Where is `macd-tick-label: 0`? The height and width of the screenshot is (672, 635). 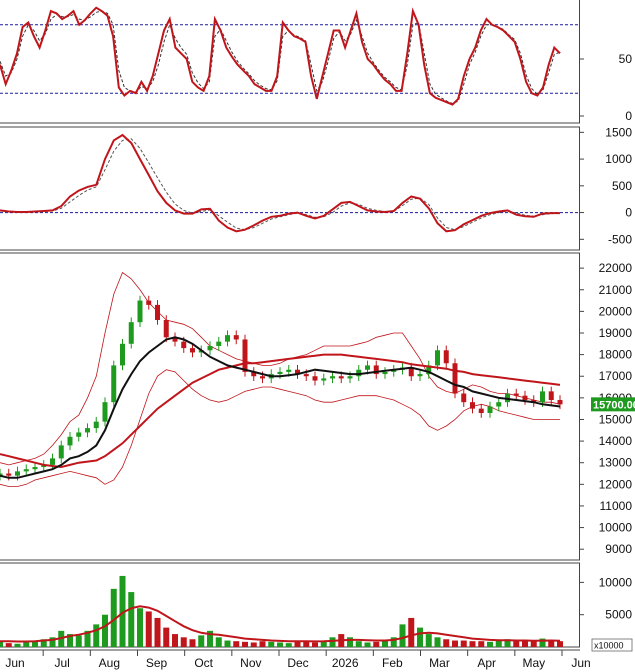 macd-tick-label: 0 is located at coordinates (628, 213).